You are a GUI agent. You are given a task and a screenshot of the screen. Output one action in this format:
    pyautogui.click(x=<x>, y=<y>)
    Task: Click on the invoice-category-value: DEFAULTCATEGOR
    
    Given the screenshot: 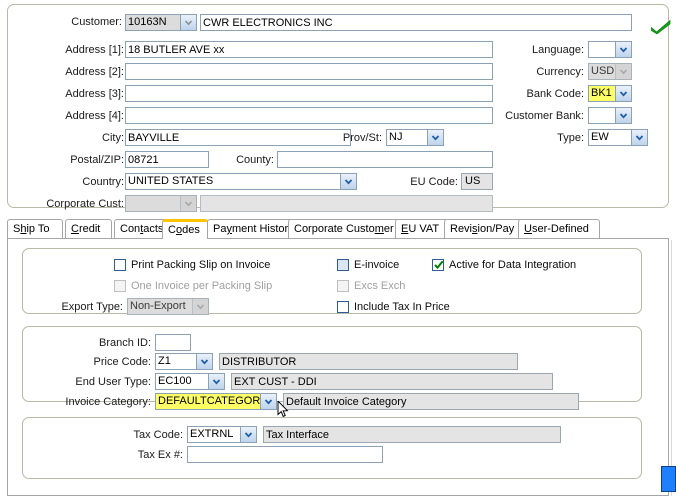 What is the action you would take?
    pyautogui.click(x=208, y=401)
    